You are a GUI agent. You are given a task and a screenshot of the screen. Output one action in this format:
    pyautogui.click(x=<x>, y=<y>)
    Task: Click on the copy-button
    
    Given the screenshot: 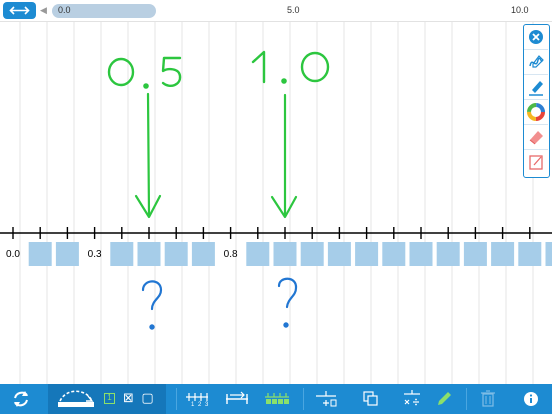 What is the action you would take?
    pyautogui.click(x=370, y=399)
    